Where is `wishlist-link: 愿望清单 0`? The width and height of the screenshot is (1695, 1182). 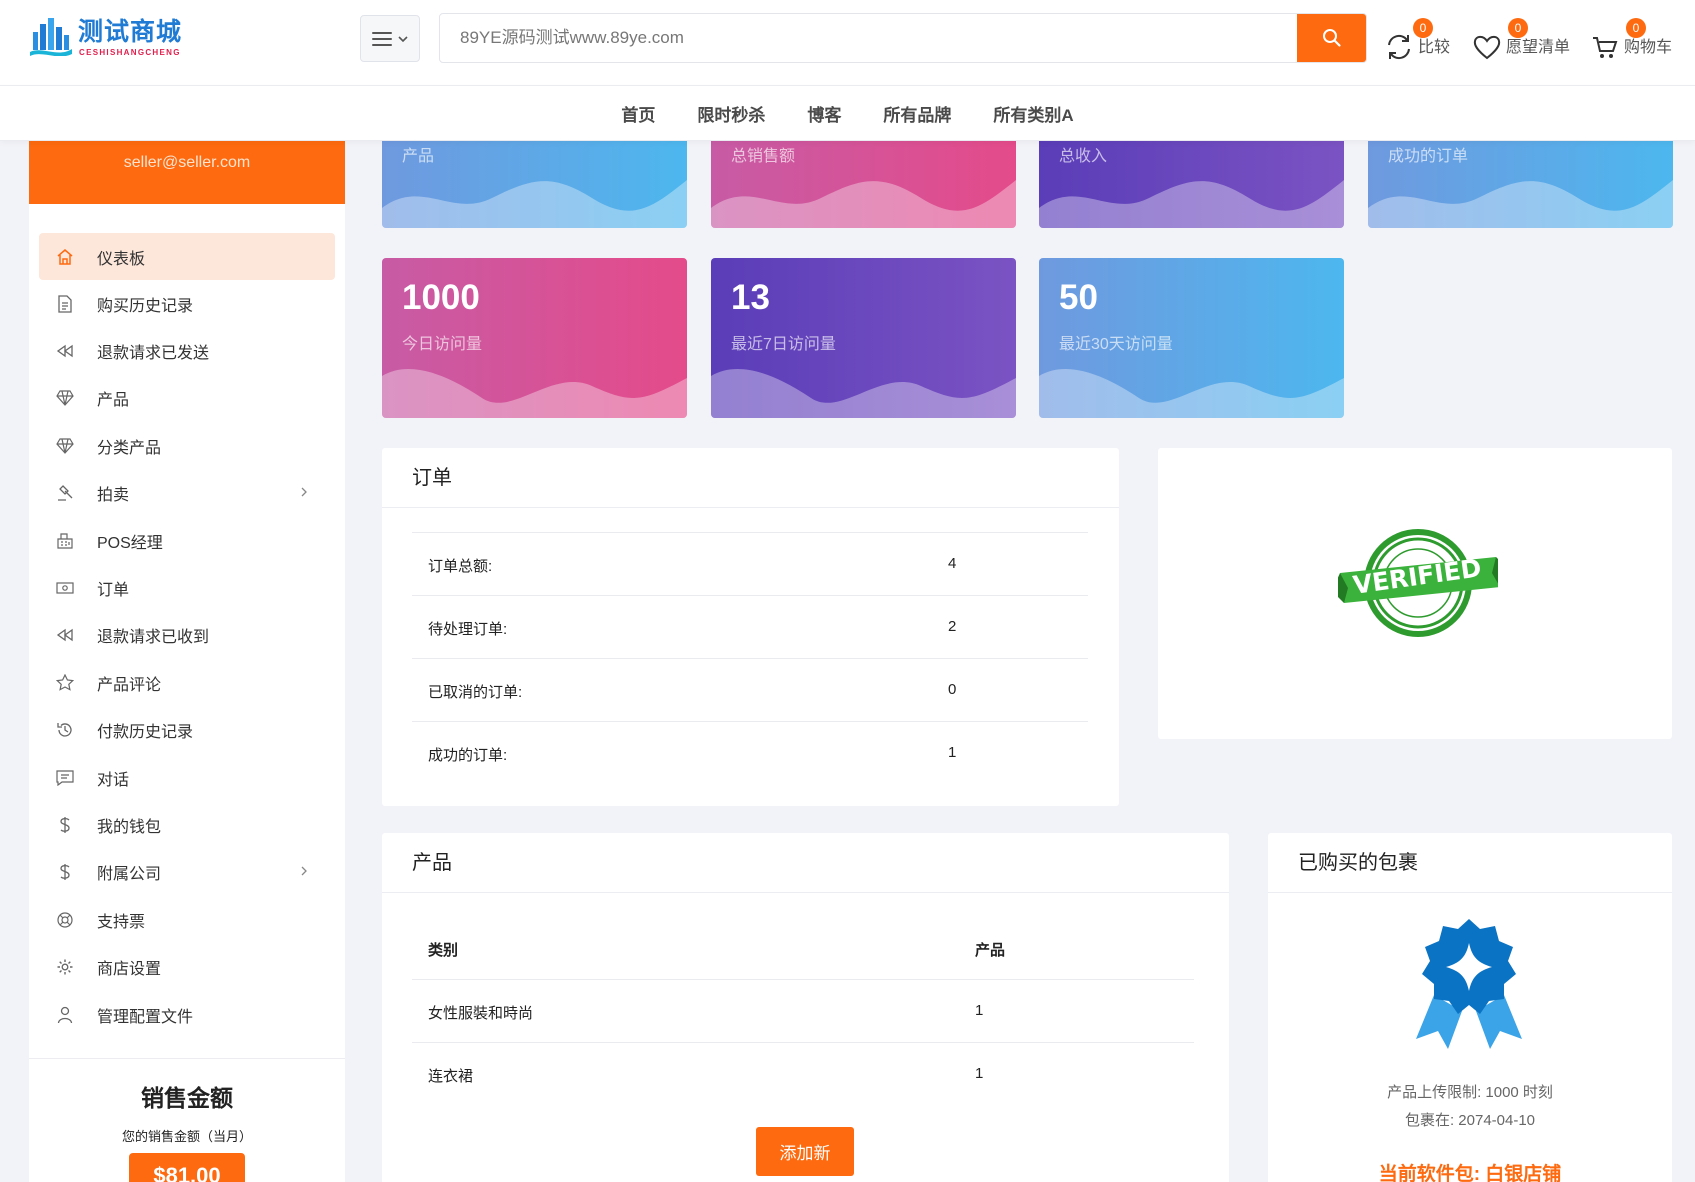 wishlist-link: 愿望清单 0 is located at coordinates (1521, 40).